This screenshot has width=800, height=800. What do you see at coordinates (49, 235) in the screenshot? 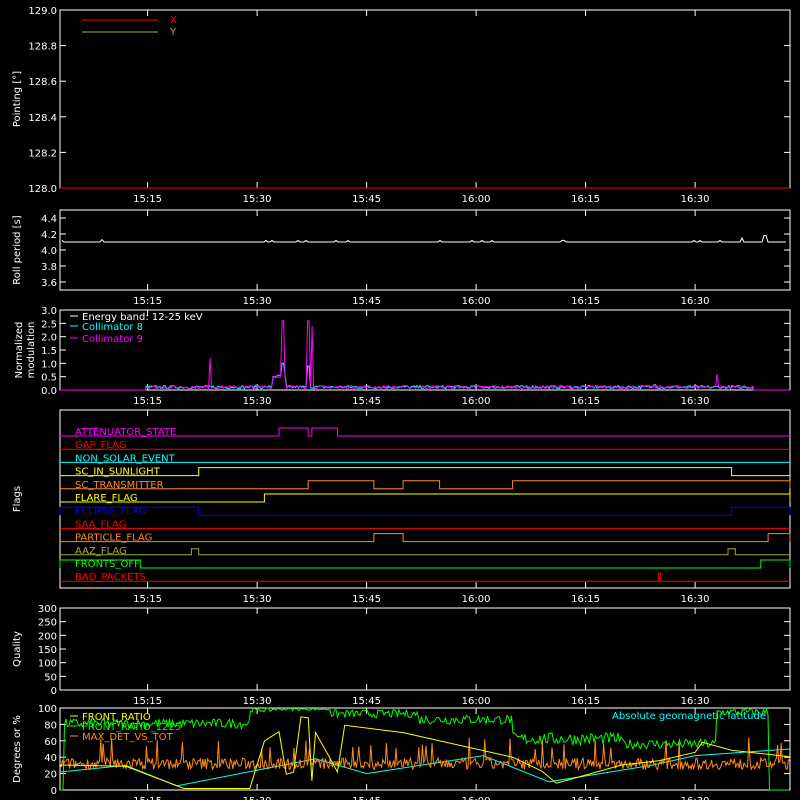
I see `y-tick-label: 4.2` at bounding box center [49, 235].